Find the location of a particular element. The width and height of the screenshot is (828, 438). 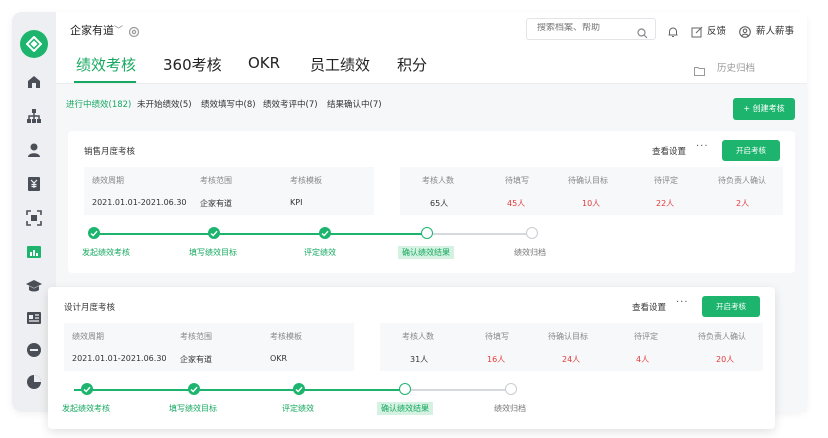

card-title: 设计月度考核 is located at coordinates (90, 308).